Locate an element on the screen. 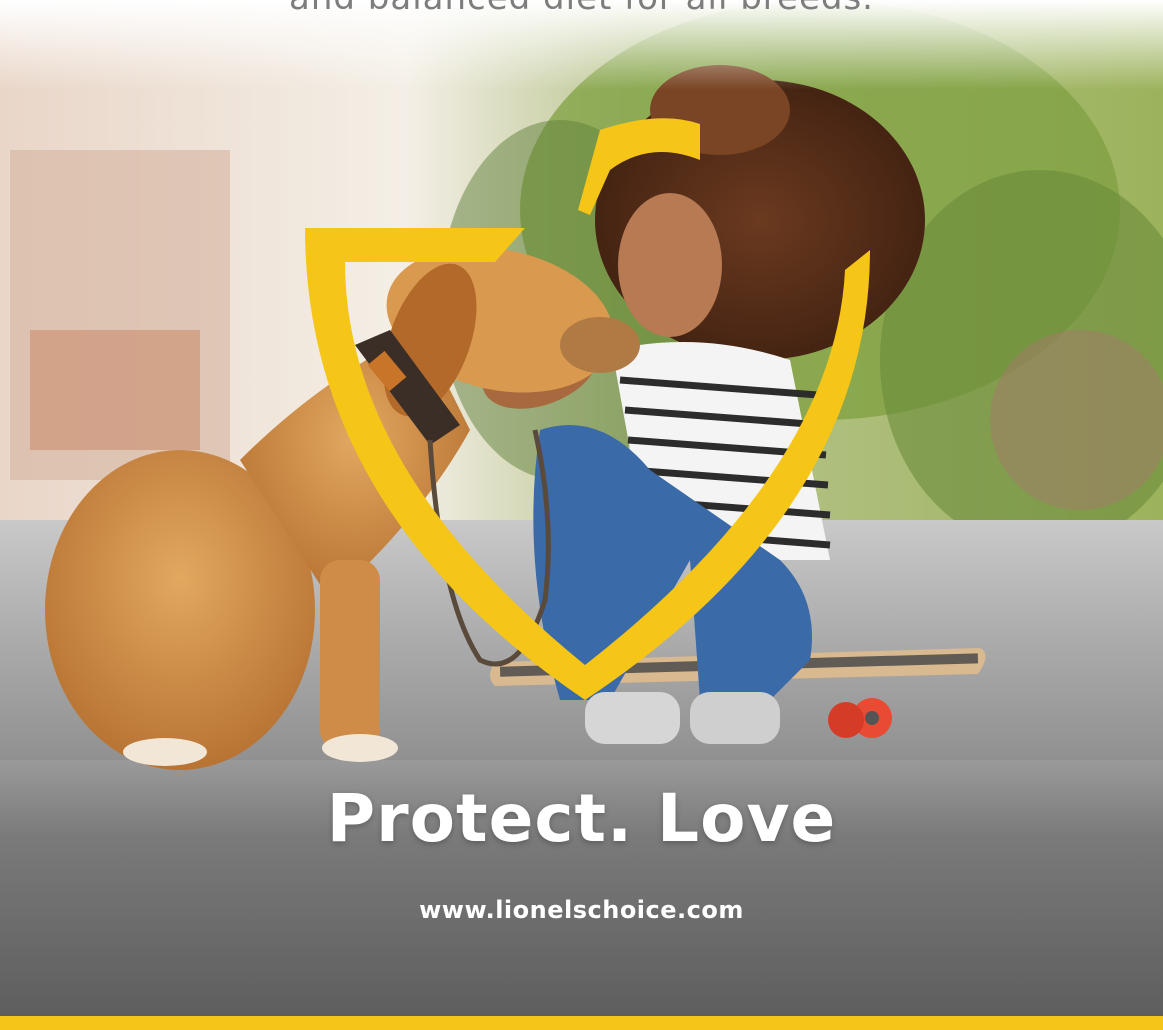 This screenshot has height=1030, width=1163. top-caption: and balanced diet for all breeds. is located at coordinates (581, 9).